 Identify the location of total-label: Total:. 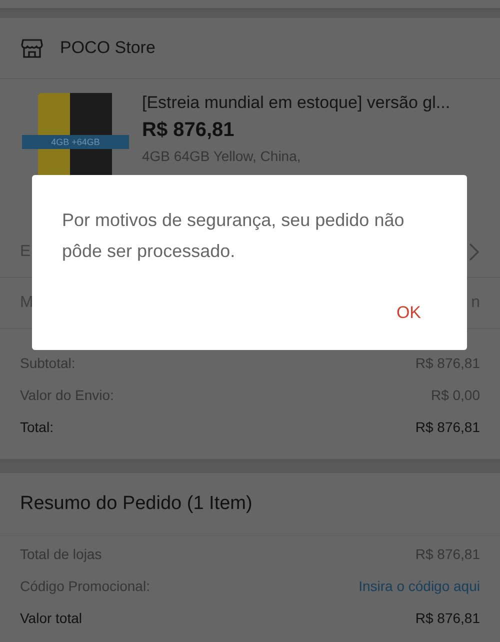
(37, 427).